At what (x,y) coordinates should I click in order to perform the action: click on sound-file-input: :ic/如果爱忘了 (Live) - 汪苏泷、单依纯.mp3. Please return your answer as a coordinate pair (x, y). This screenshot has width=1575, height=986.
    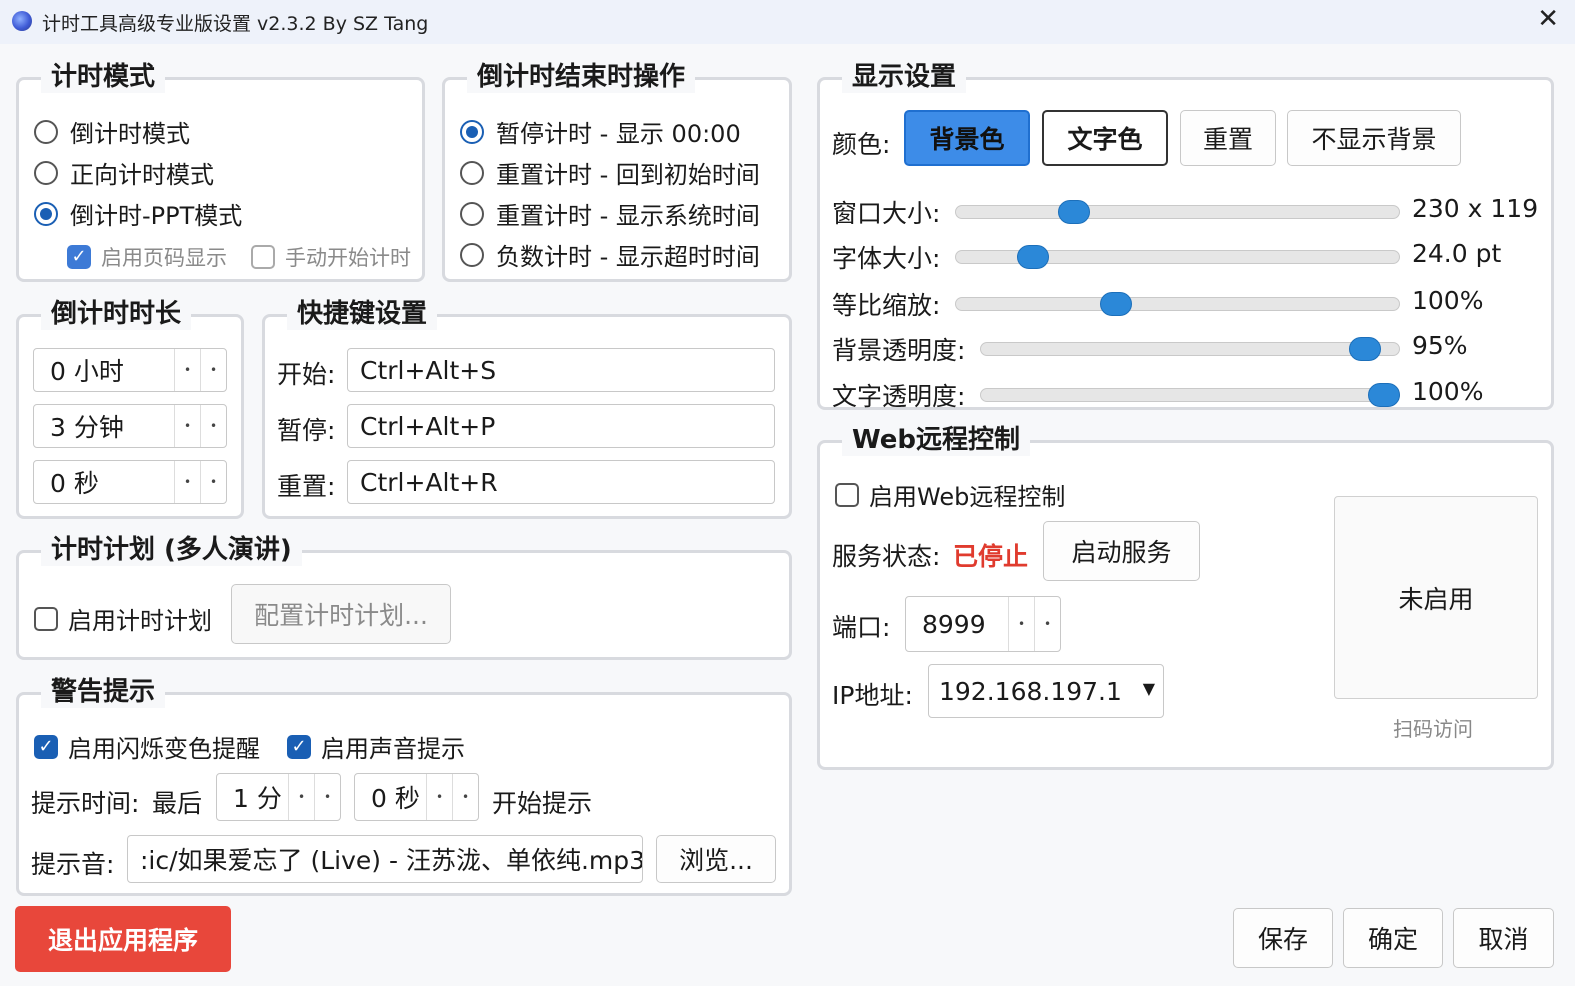
    Looking at the image, I should click on (385, 859).